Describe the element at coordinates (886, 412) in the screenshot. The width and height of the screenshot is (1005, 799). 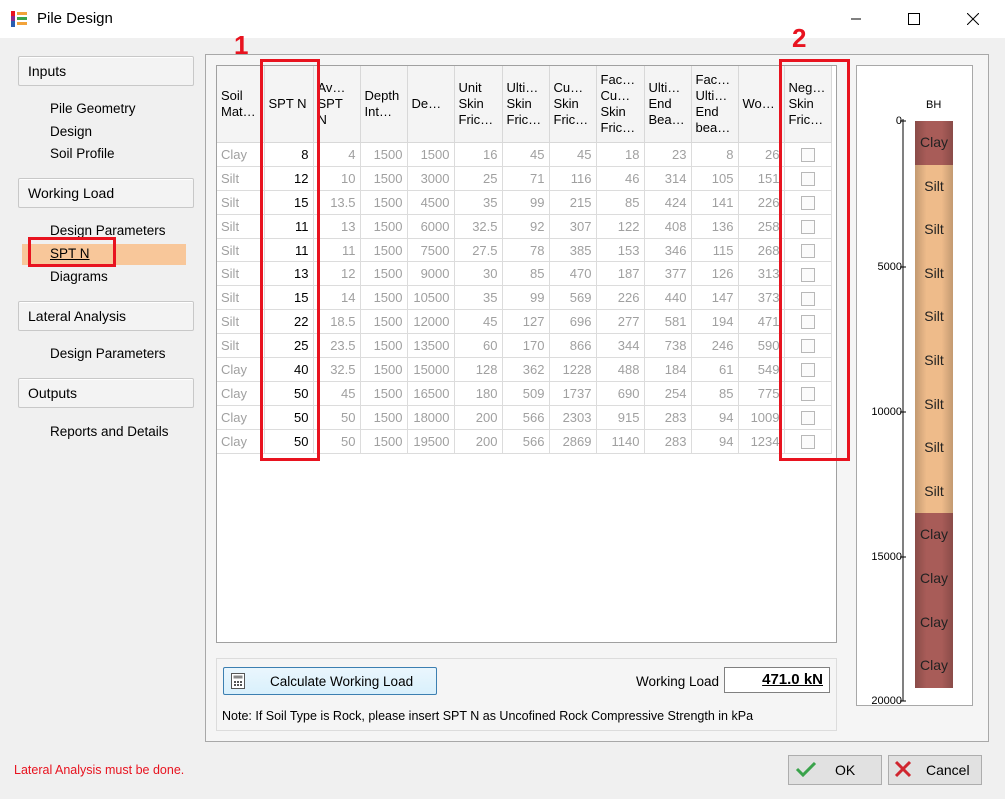
I see `tick-10000: 10000` at that location.